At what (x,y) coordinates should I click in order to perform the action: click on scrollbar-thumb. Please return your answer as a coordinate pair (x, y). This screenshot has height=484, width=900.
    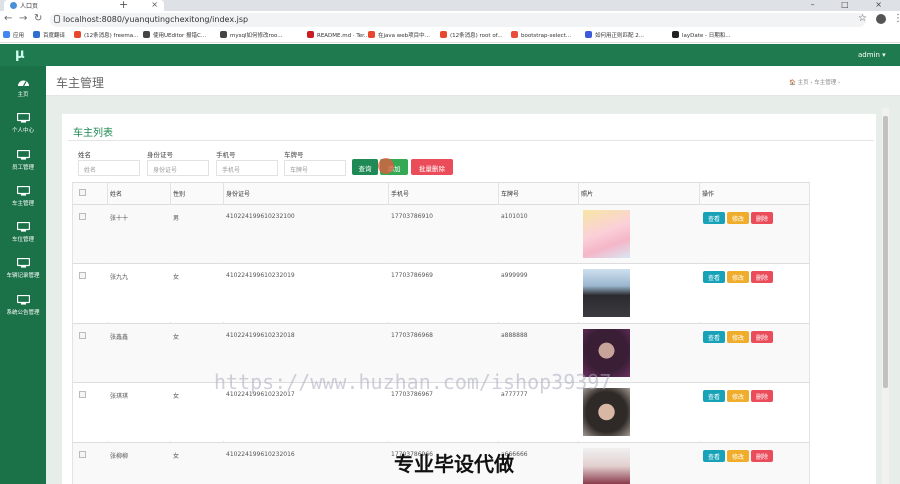
    Looking at the image, I should click on (885, 252).